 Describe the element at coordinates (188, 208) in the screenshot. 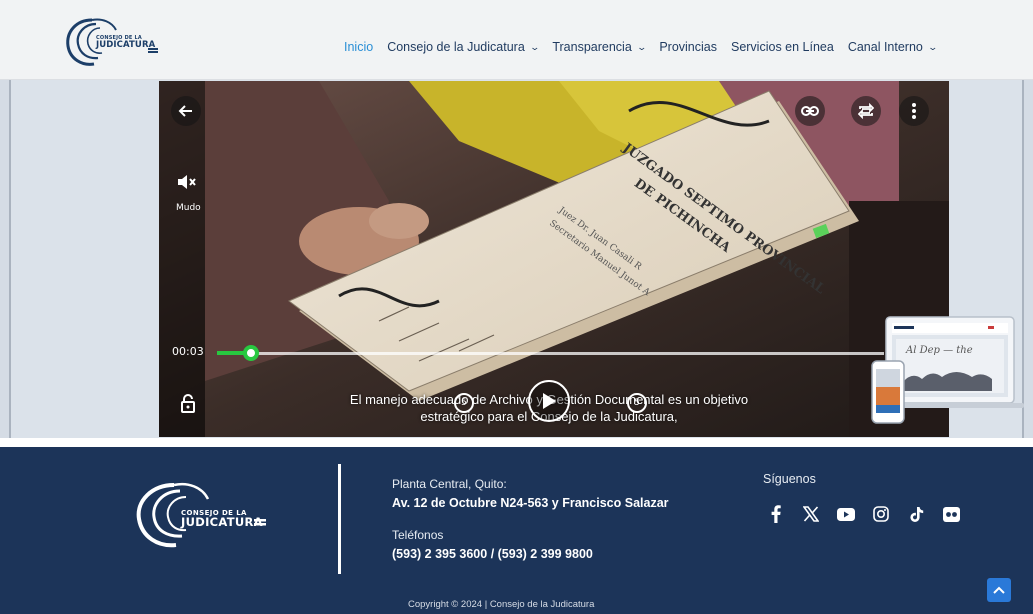

I see `mute-label: Mudo` at that location.